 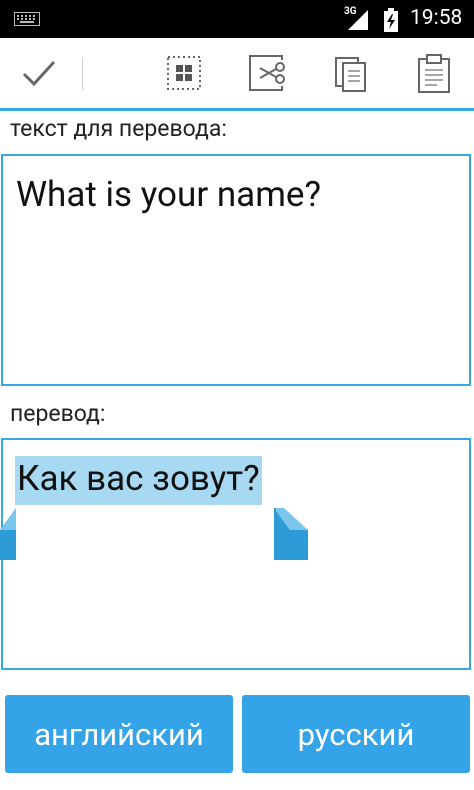 I want to click on translation-label: перевод:, so click(x=58, y=413).